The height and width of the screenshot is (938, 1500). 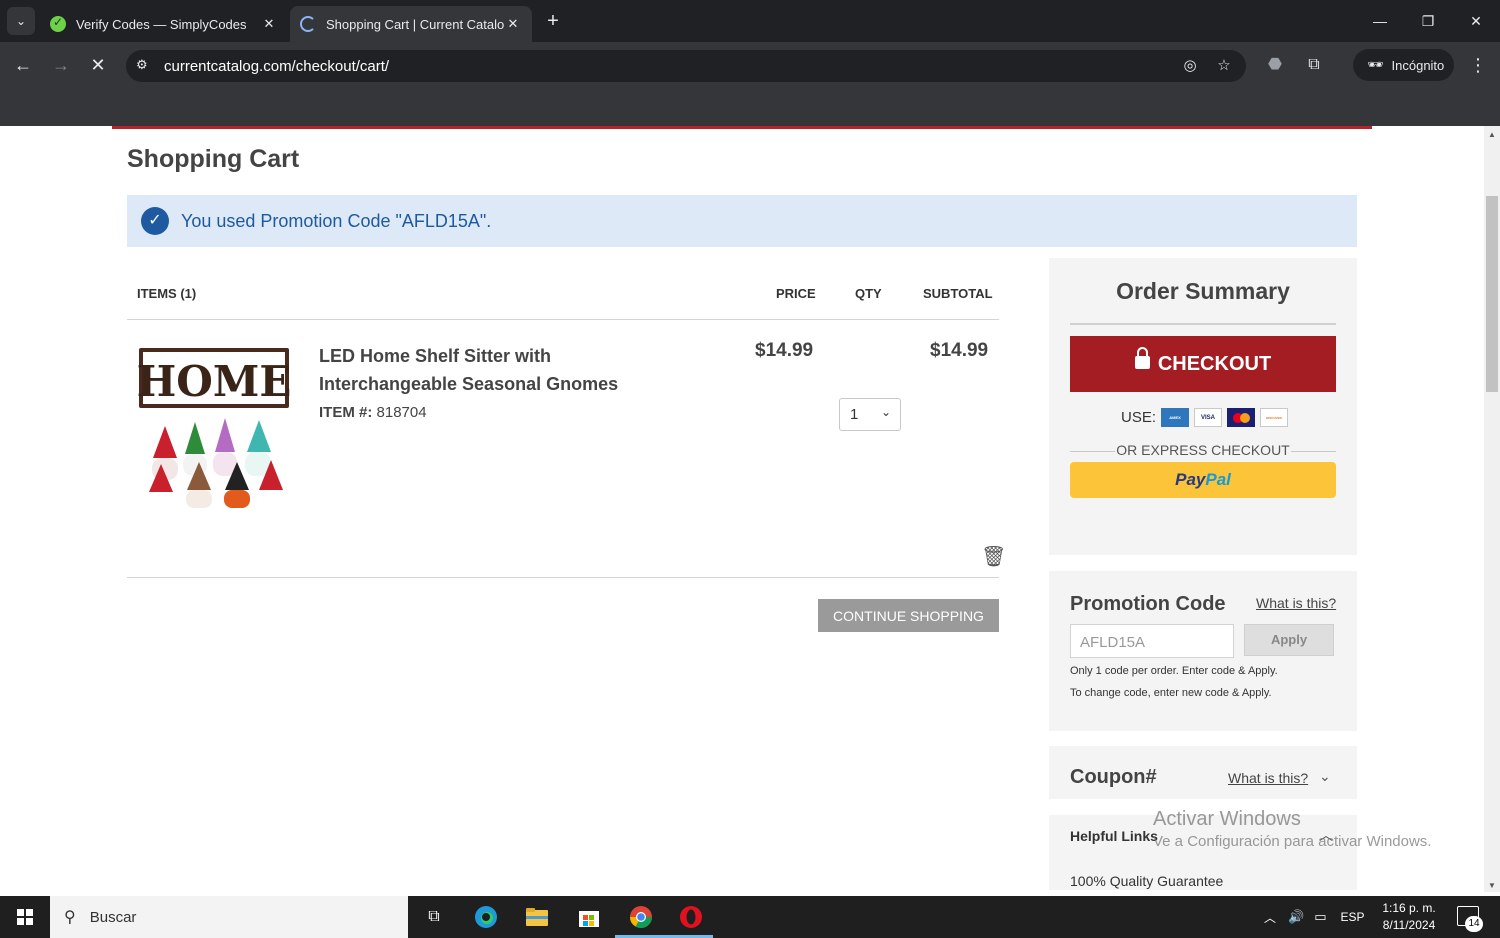 I want to click on tab-shopping-cart: Shopping Cart | Current Catalog ✕, so click(x=411, y=24).